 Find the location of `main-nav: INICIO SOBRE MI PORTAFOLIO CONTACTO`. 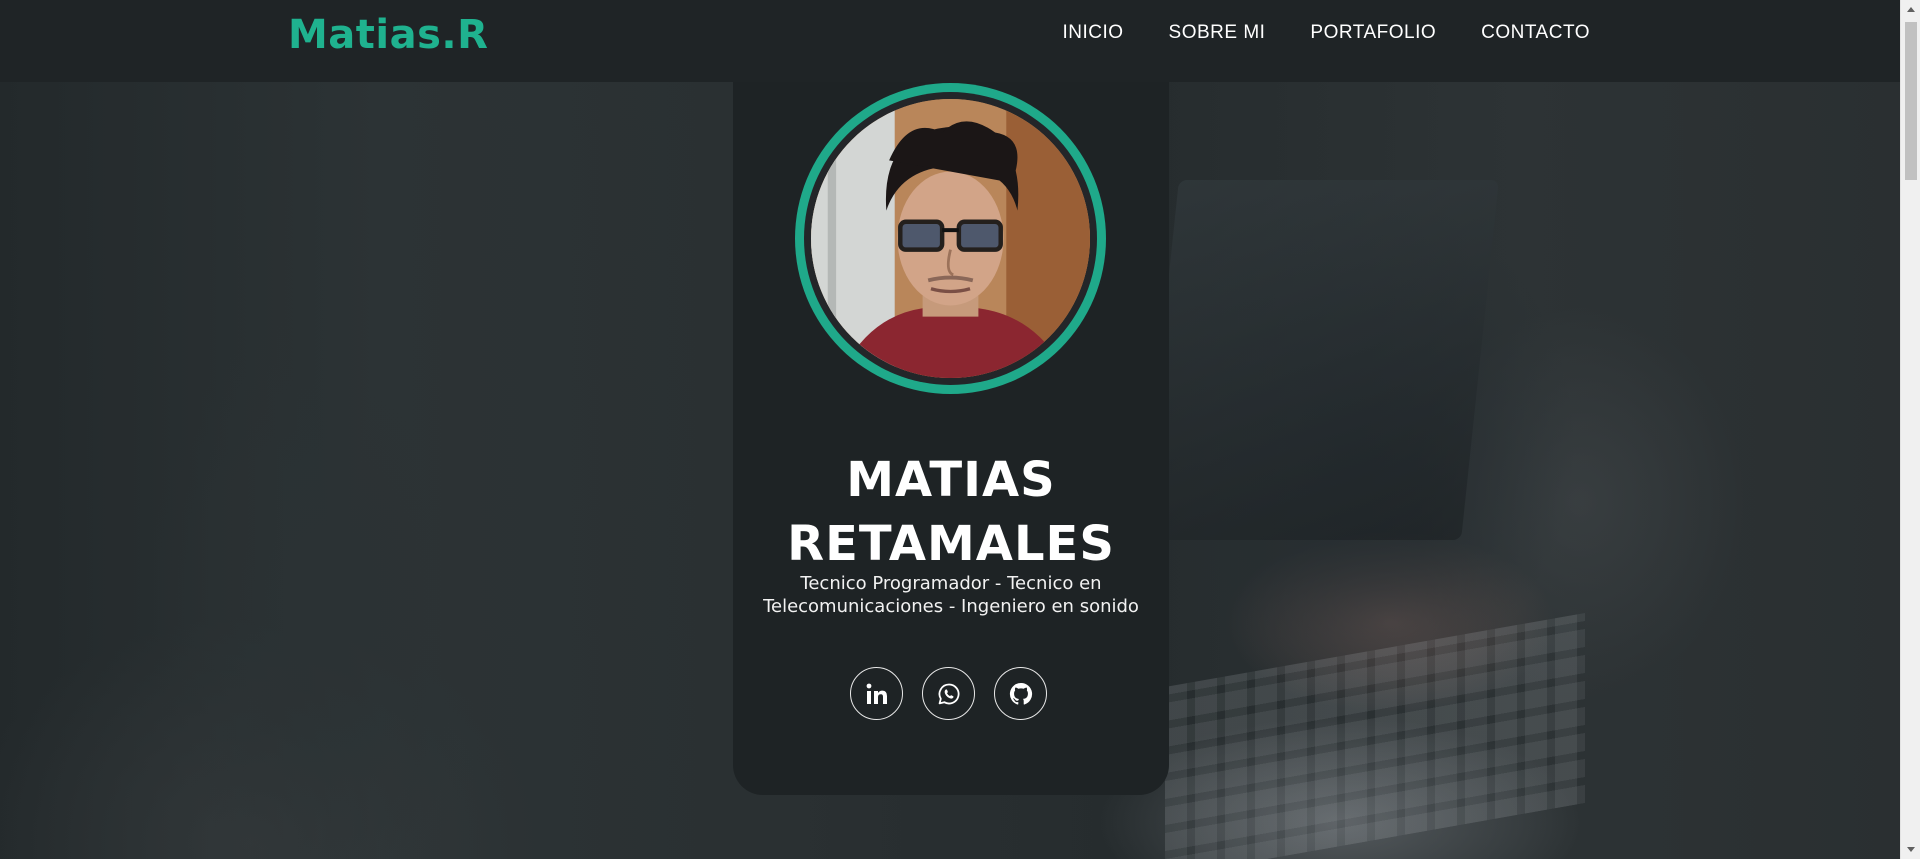

main-nav: INICIO SOBRE MI PORTAFOLIO CONTACTO is located at coordinates (1326, 33).